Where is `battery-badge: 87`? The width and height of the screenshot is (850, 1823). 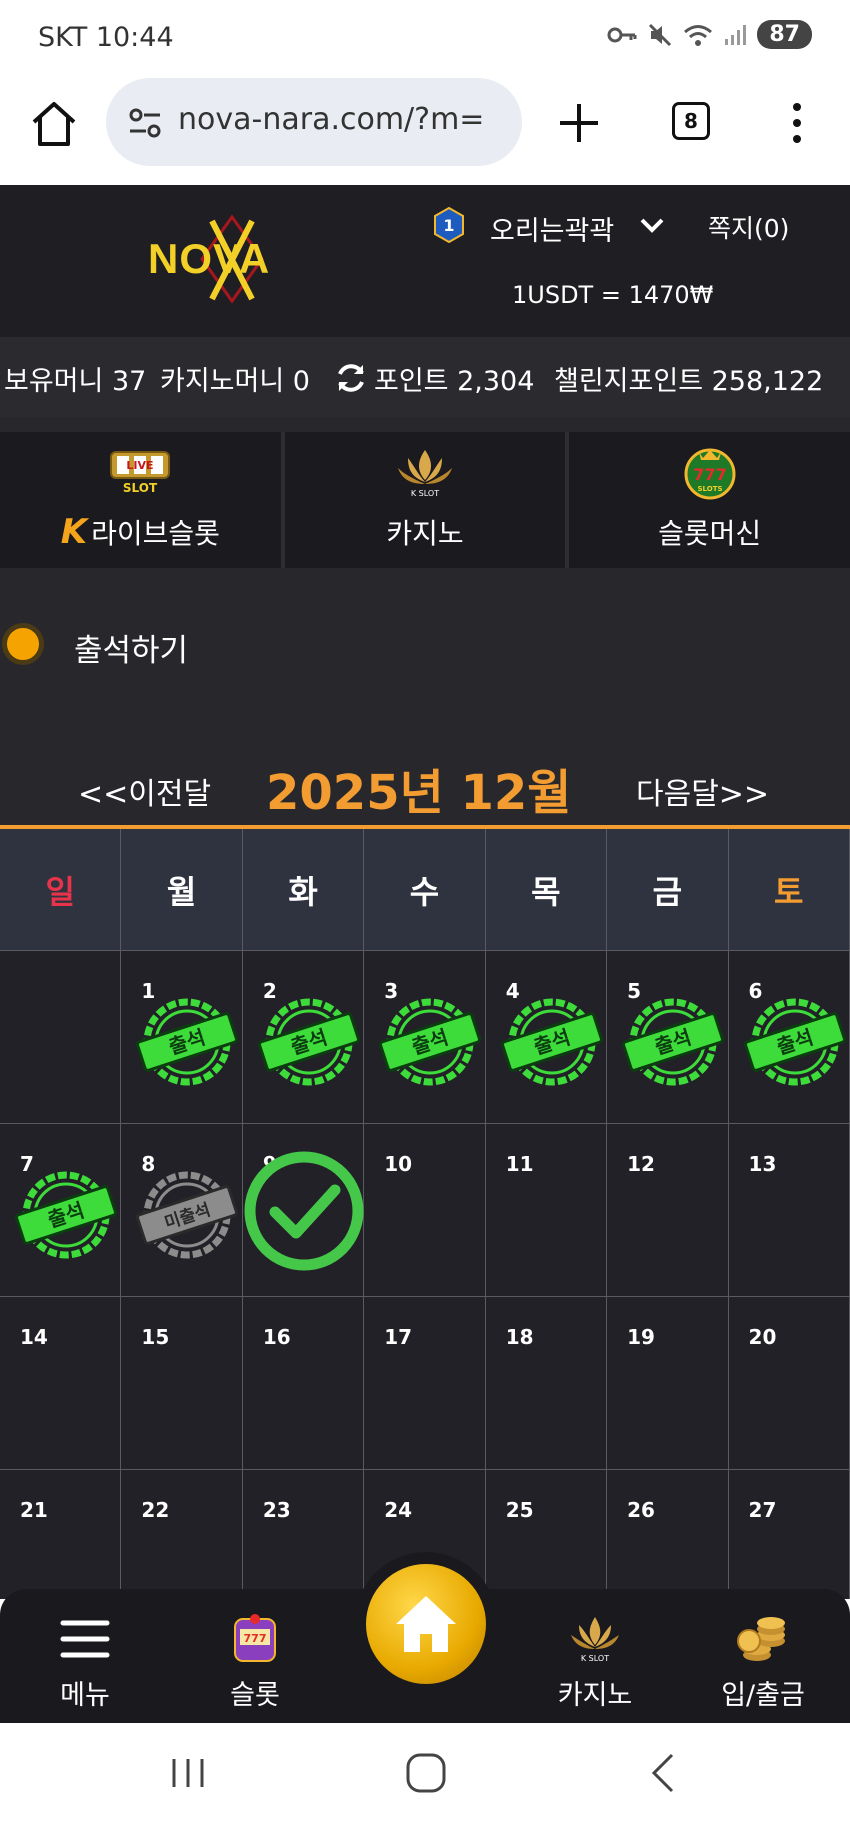
battery-badge: 87 is located at coordinates (784, 34).